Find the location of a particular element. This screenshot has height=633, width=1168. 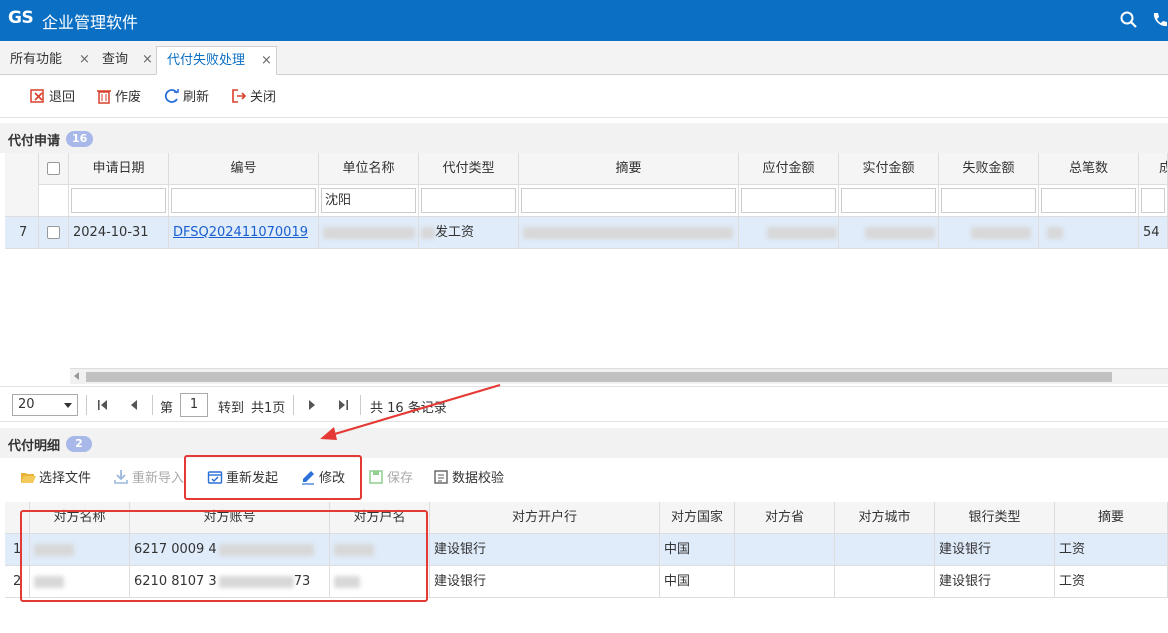

success-count: 54 is located at coordinates (1153, 233).